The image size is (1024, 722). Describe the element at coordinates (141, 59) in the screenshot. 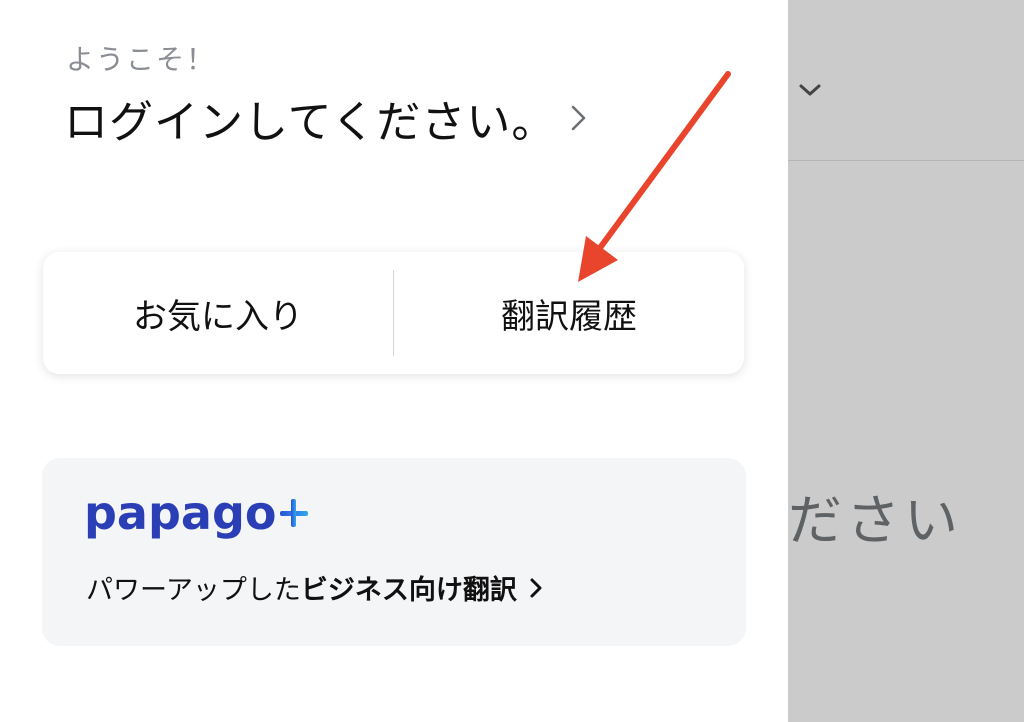

I see `welcome-text: ようこそ！` at that location.